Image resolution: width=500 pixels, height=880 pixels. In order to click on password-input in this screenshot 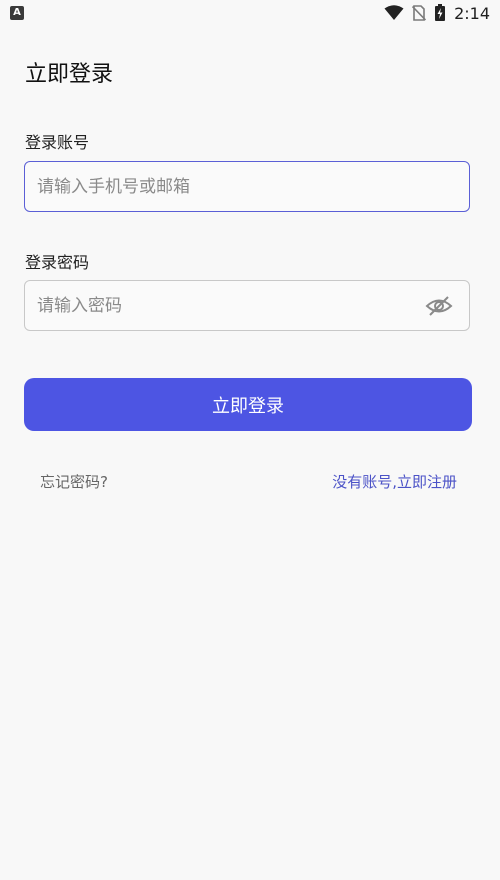, I will do `click(227, 305)`.